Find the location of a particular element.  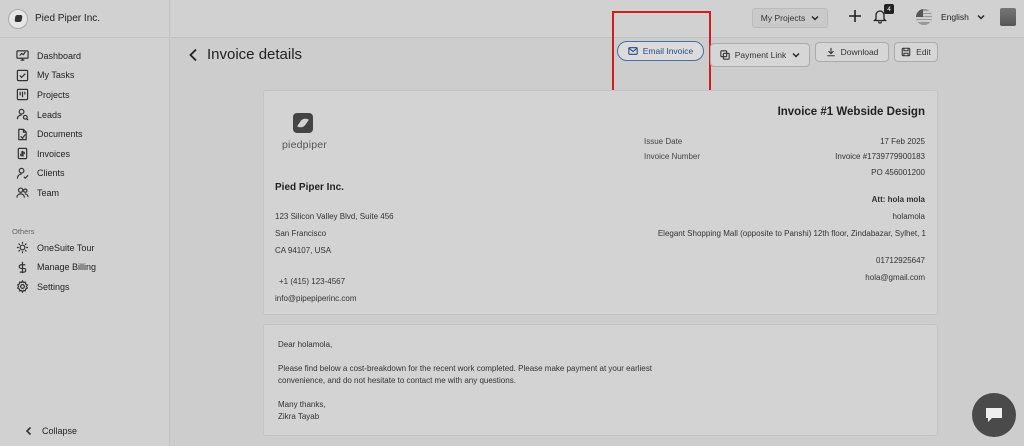

settings-icon is located at coordinates (22, 287).